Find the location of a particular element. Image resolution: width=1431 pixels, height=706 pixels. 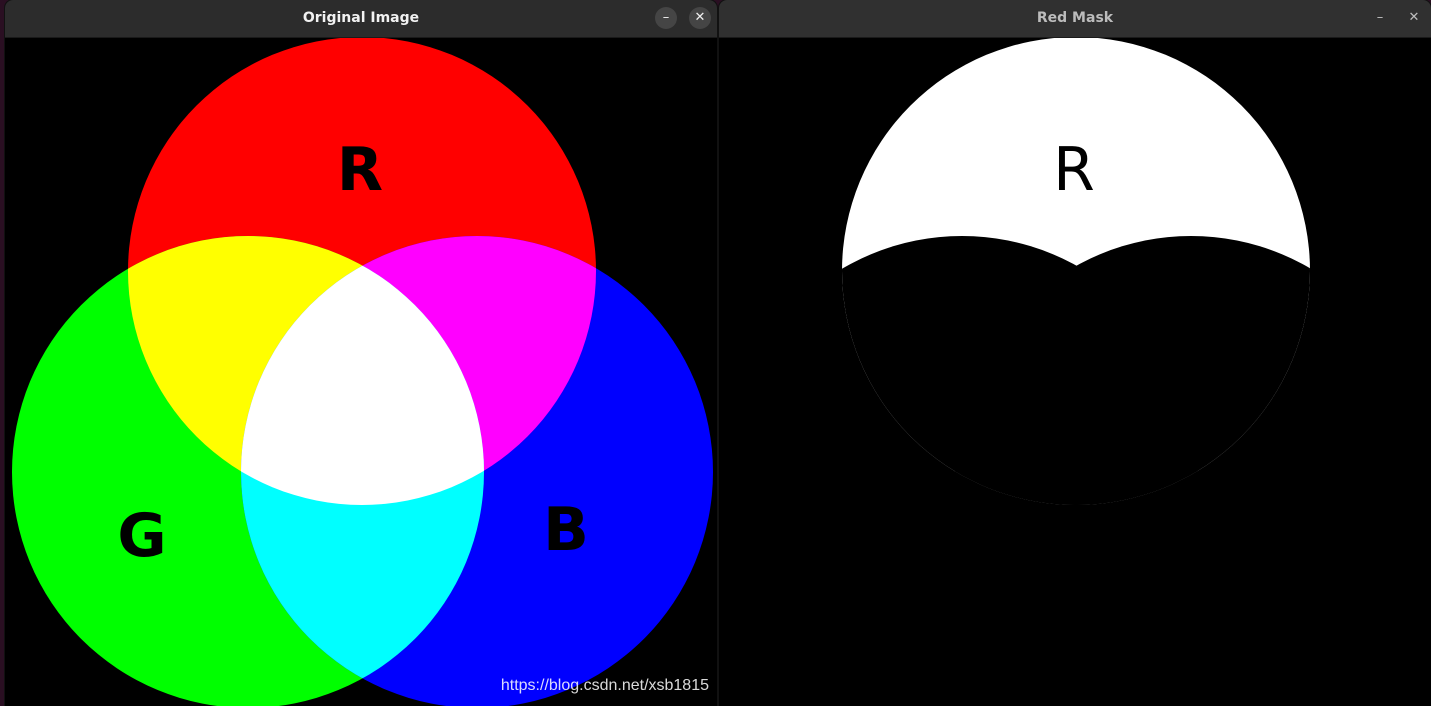

mask-label-r: R is located at coordinates (1074, 170).